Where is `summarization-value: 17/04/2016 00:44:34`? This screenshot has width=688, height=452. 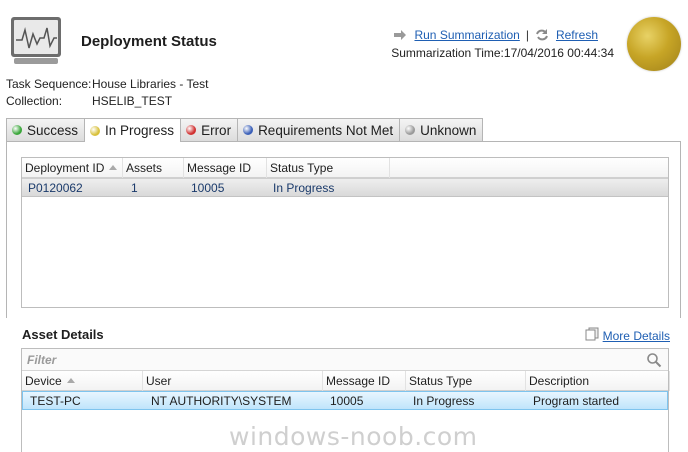 summarization-value: 17/04/2016 00:44:34 is located at coordinates (558, 53).